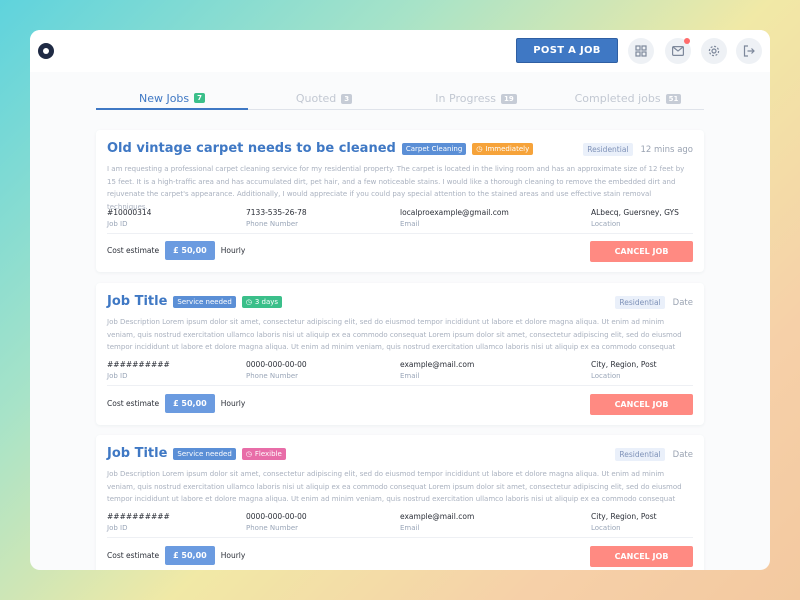  I want to click on tab-quoted: Quoted 3, so click(324, 98).